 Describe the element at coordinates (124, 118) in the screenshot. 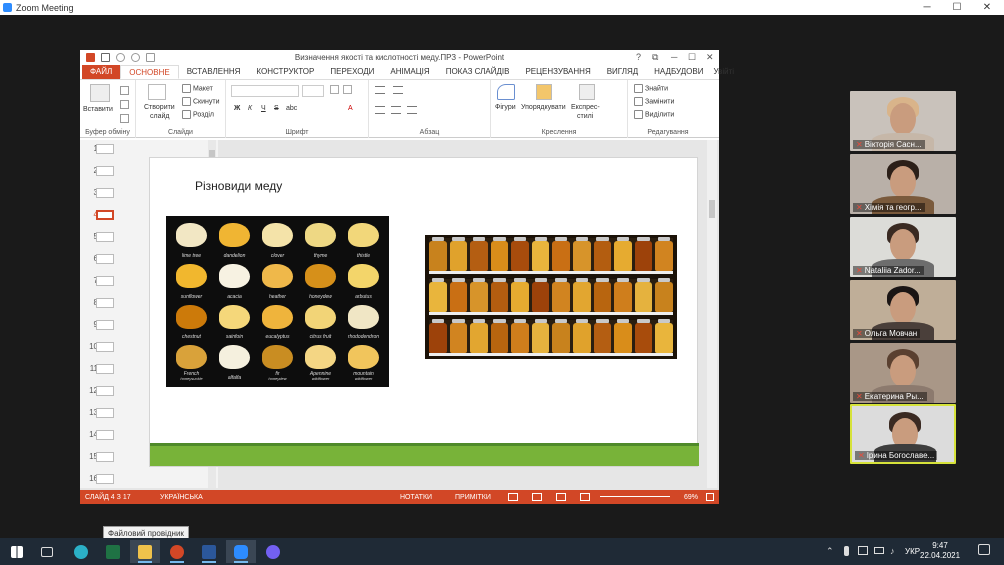

I see `format-painter-icon` at that location.